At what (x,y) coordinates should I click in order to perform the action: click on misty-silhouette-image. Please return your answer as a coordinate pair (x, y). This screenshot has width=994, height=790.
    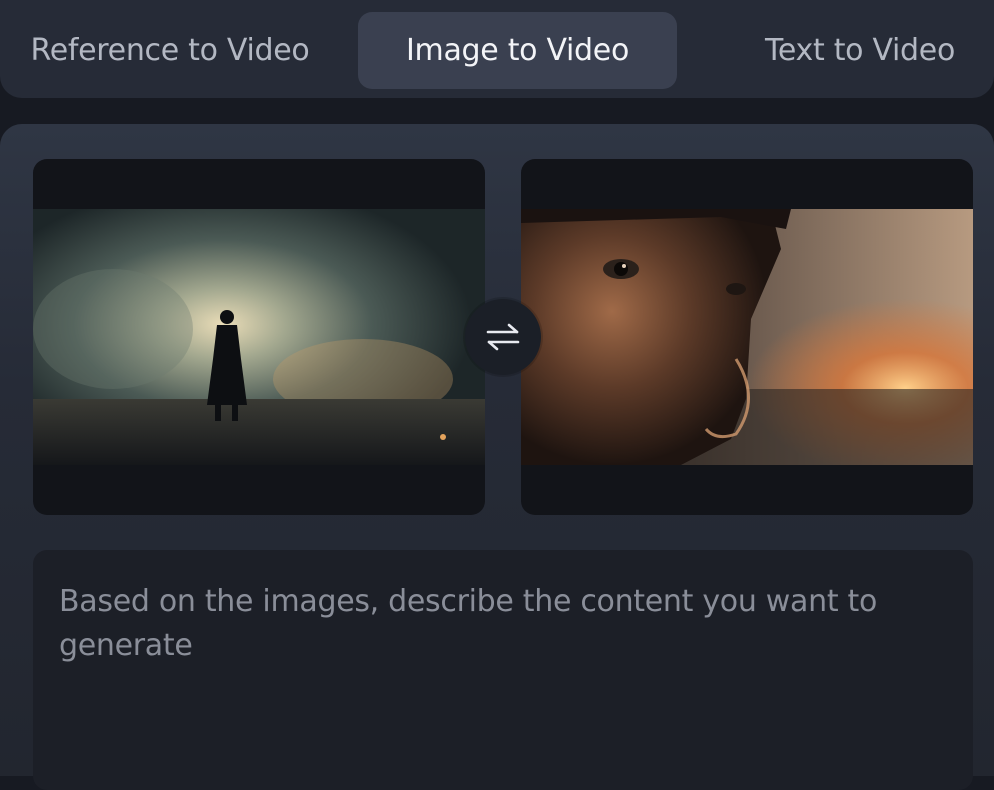
    Looking at the image, I should click on (259, 337).